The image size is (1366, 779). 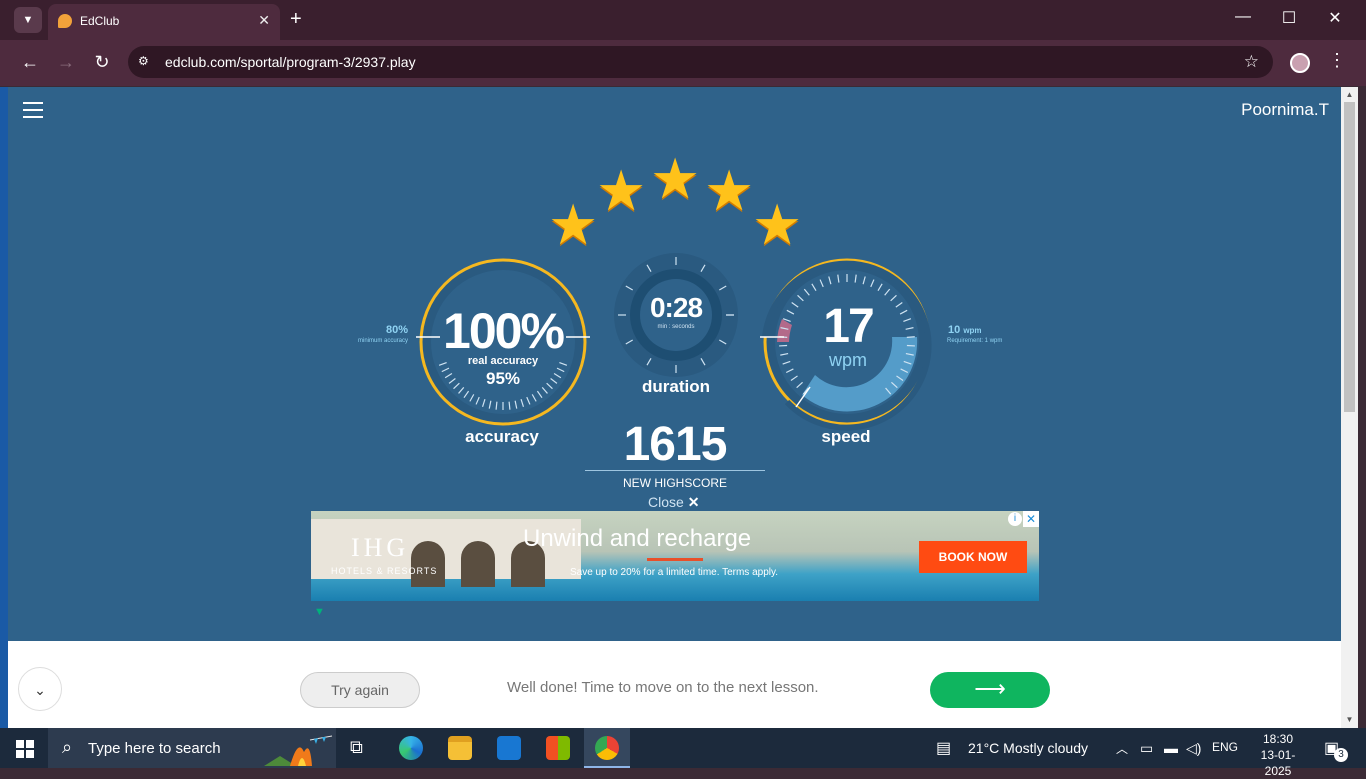 I want to click on speed-requirement-label: Requirement: 1 wpm, so click(x=982, y=341).